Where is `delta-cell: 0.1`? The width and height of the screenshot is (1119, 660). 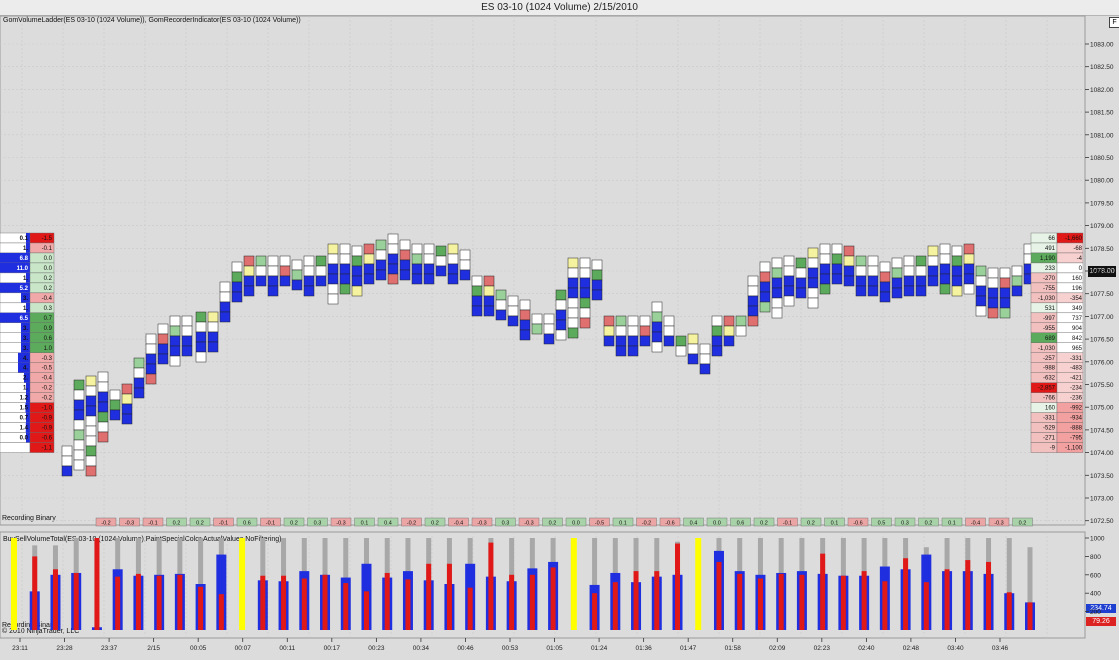 delta-cell: 0.1 is located at coordinates (364, 522).